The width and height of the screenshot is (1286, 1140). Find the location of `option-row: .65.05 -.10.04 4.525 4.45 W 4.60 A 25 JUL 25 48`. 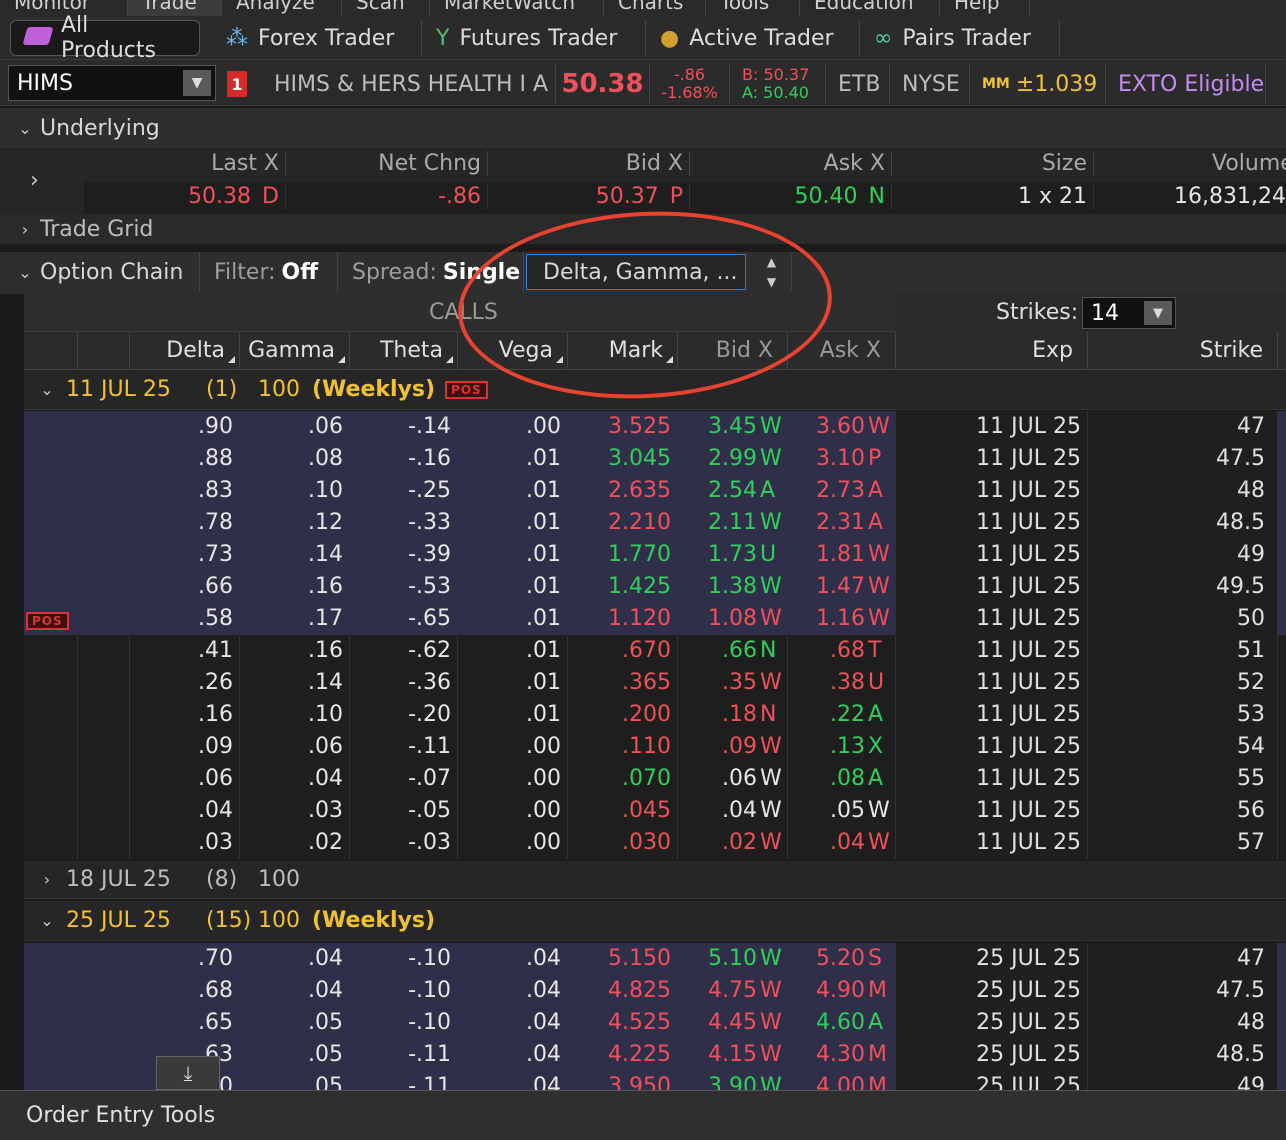

option-row: .65.05 -.10.04 4.525 4.45 W 4.60 A 25 JUL 25 48 is located at coordinates (655, 1023).